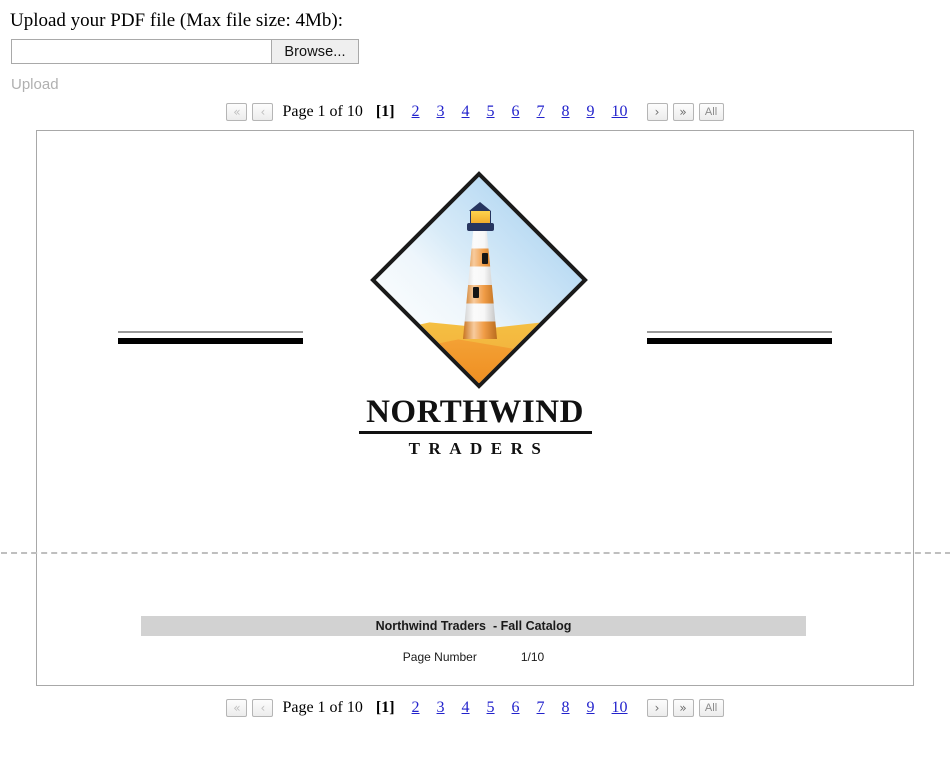  Describe the element at coordinates (739, 337) in the screenshot. I see `rule-right` at that location.